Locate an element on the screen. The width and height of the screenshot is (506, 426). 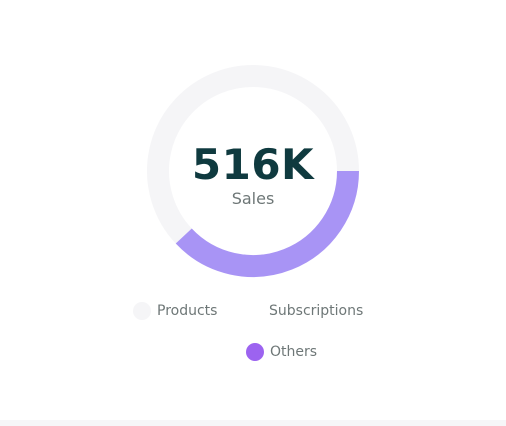
legend-item-subscriptions: Subscriptions is located at coordinates (304, 311).